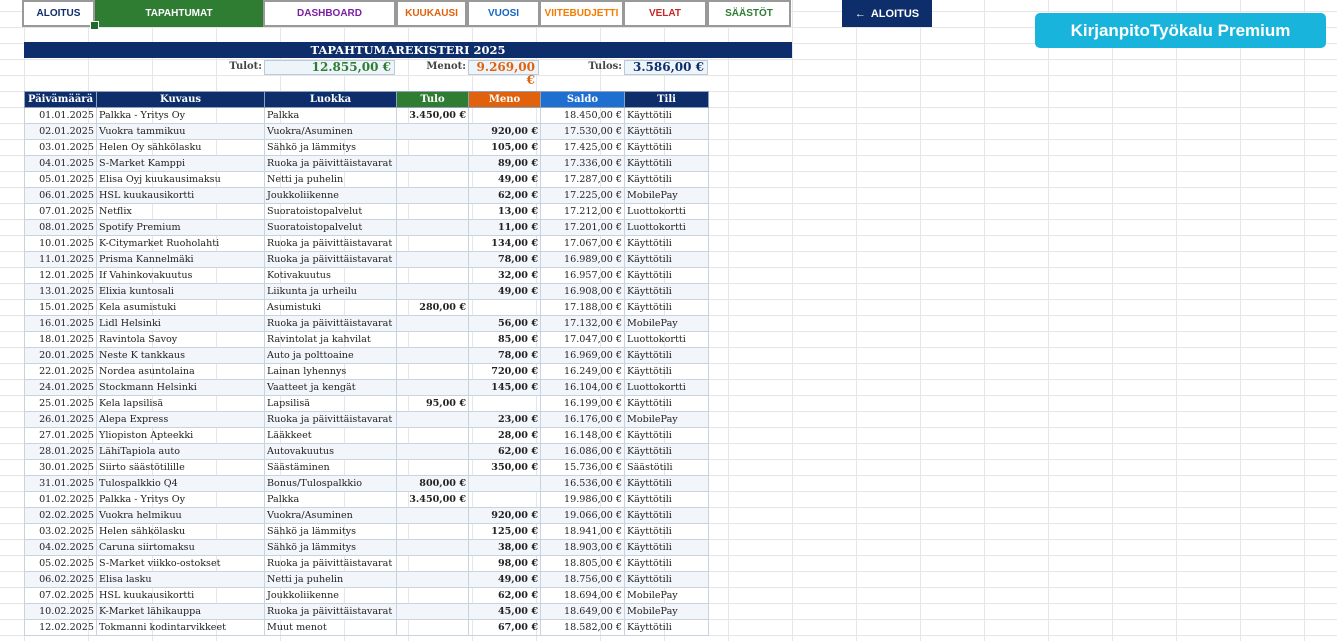 Image resolution: width=1337 pixels, height=641 pixels. I want to click on category-cell: Bonus/Tulospalkkio, so click(330, 483).